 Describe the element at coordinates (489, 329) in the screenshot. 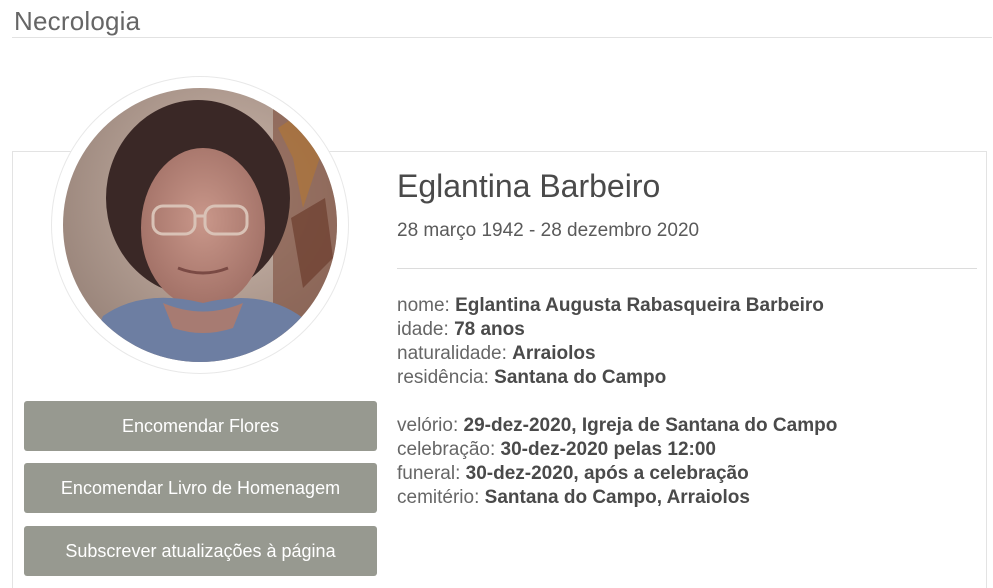

I see `detail-value: 78 anos` at that location.